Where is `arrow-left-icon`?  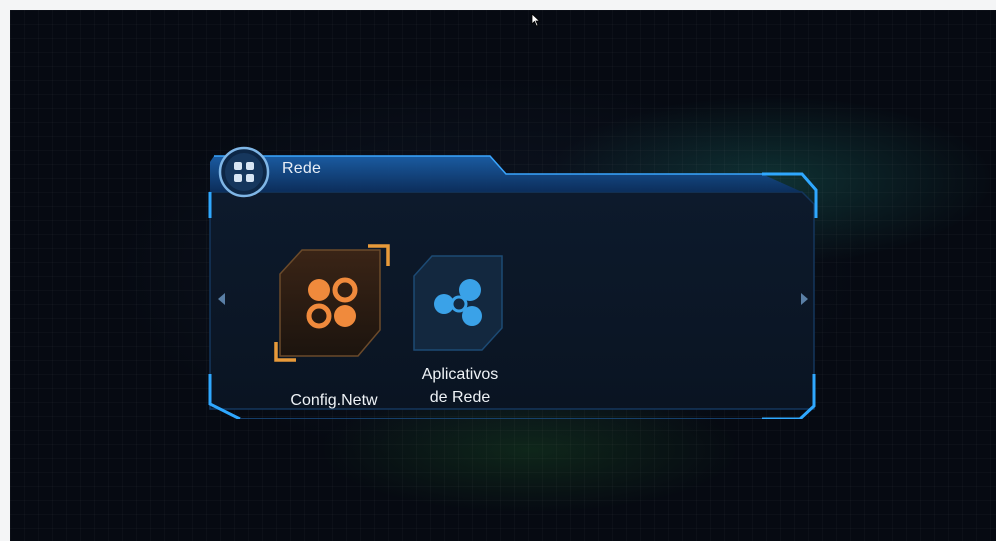
arrow-left-icon is located at coordinates (221, 299).